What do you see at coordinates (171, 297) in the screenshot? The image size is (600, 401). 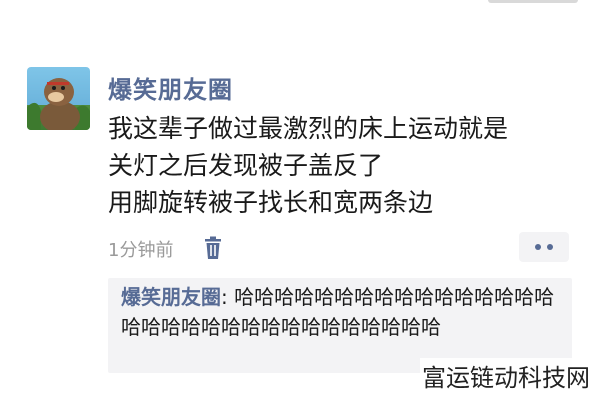 I see `comment-author-name: 爆笑朋友圈` at bounding box center [171, 297].